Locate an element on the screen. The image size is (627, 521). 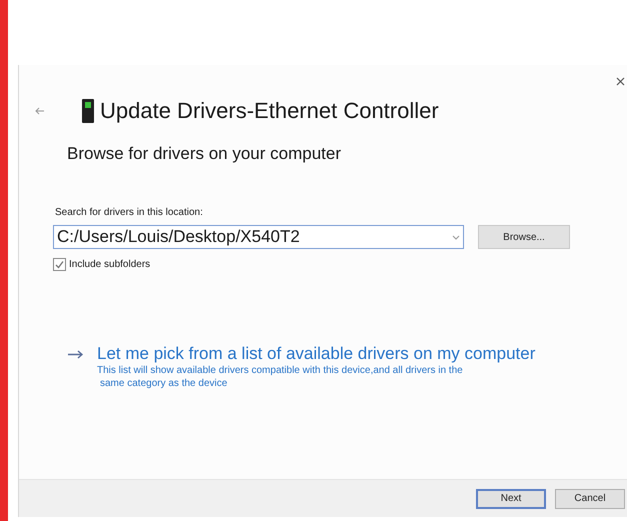
location-label: Search for drivers in this location: is located at coordinates (129, 213).